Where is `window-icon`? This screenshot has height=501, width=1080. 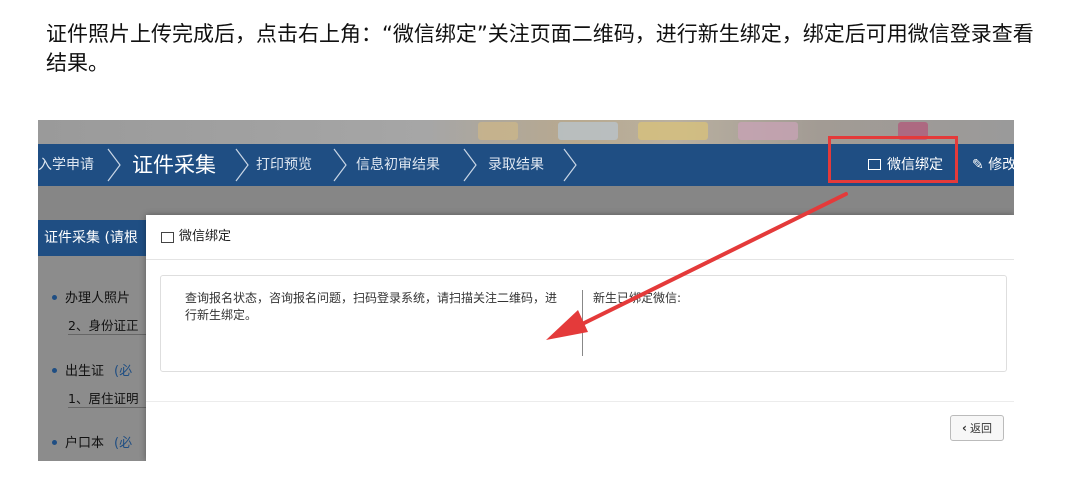 window-icon is located at coordinates (167, 237).